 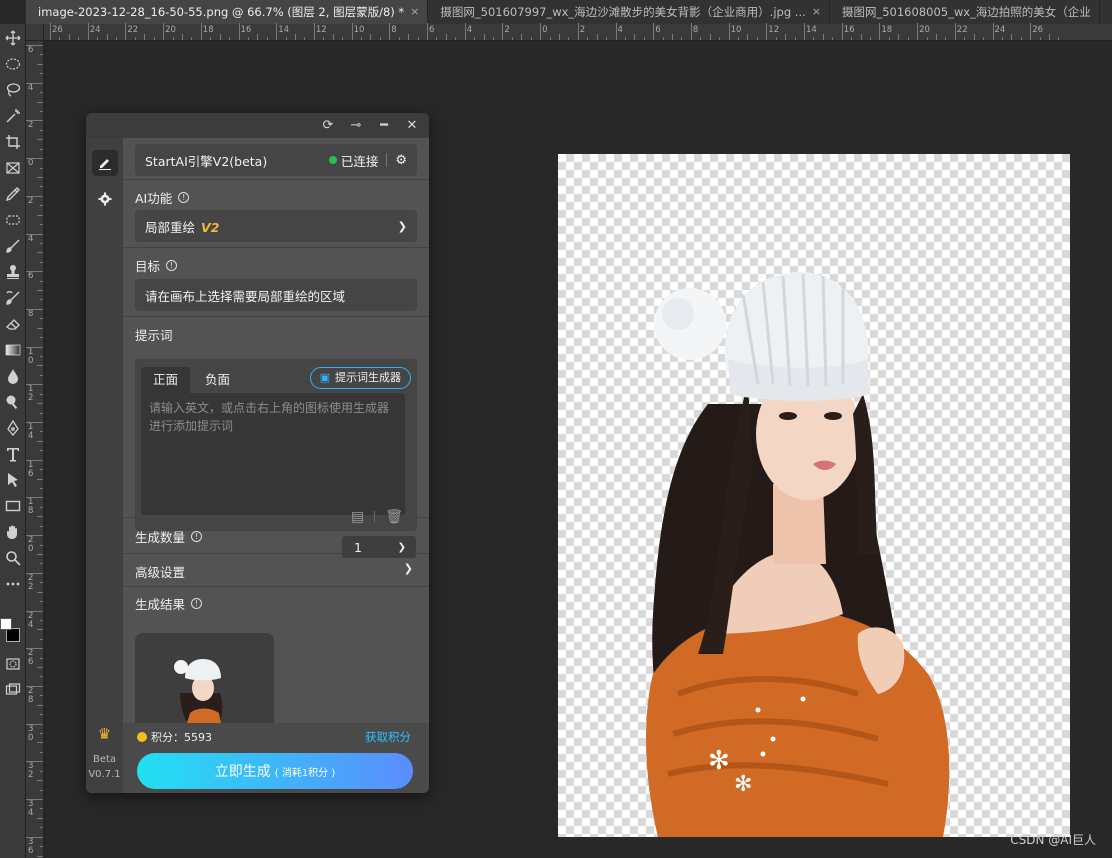 What do you see at coordinates (105, 199) in the screenshot?
I see `settings-gear-icon` at bounding box center [105, 199].